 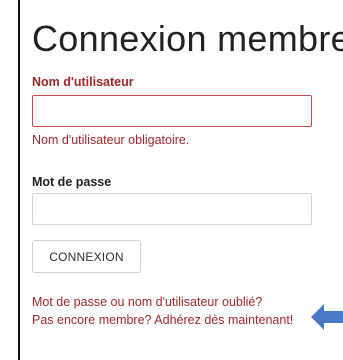 I want to click on page-title: Connexion membre, so click(x=187, y=38).